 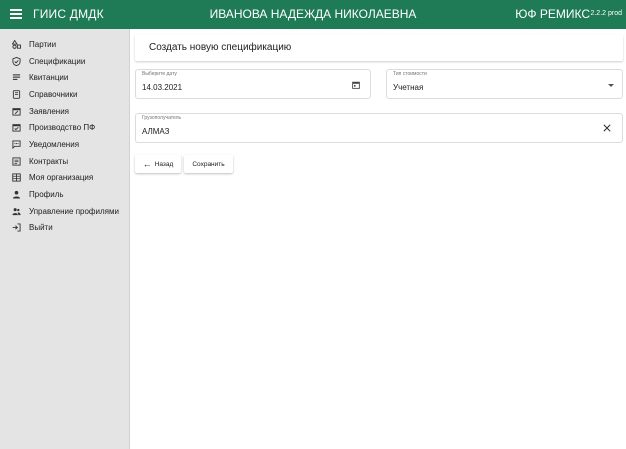 What do you see at coordinates (147, 163) in the screenshot?
I see `arrow-left-icon: ←` at bounding box center [147, 163].